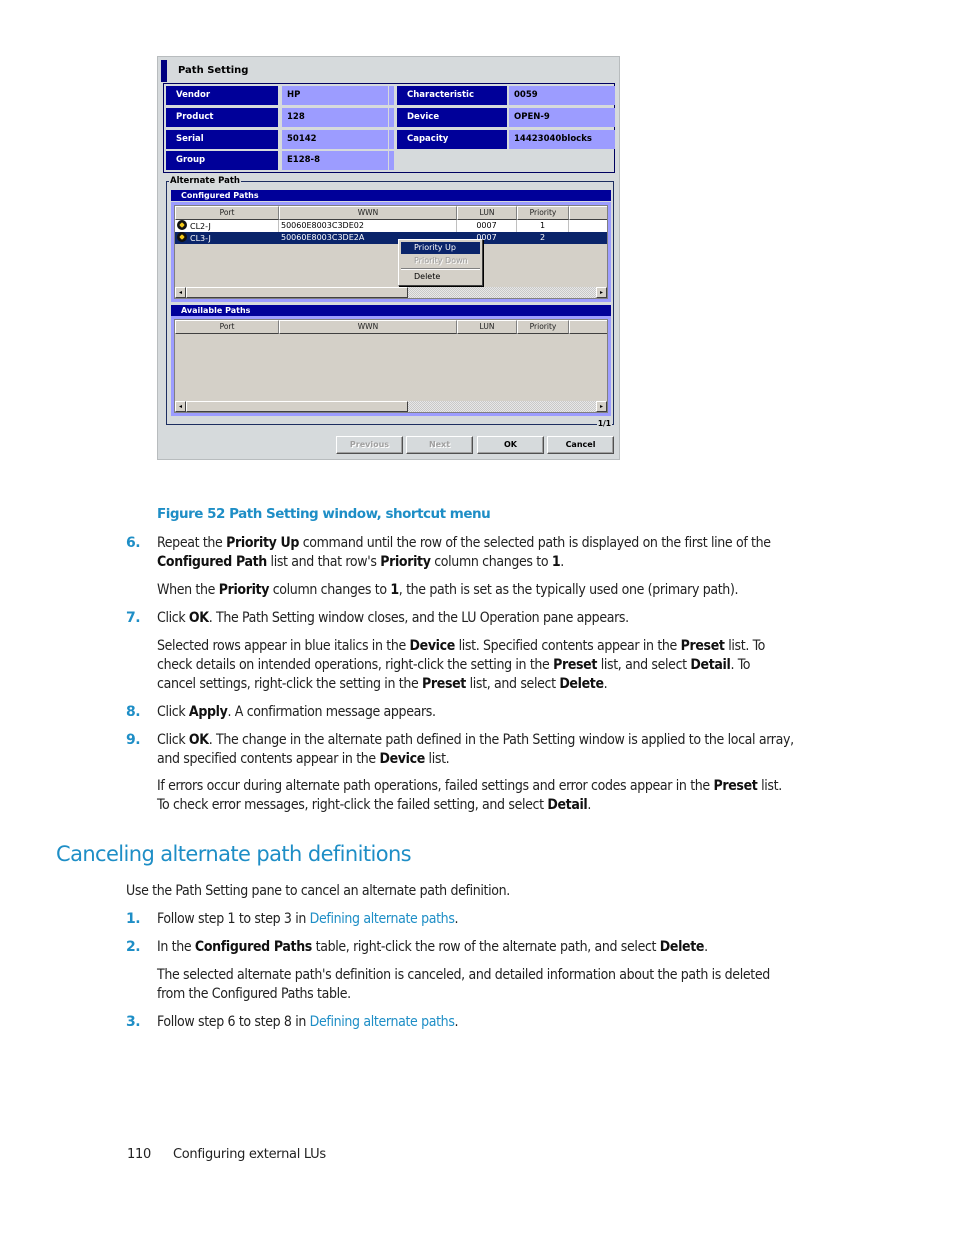 This screenshot has height=1235, width=954. Describe the element at coordinates (133, 712) in the screenshot. I see `step-number: 8.` at that location.